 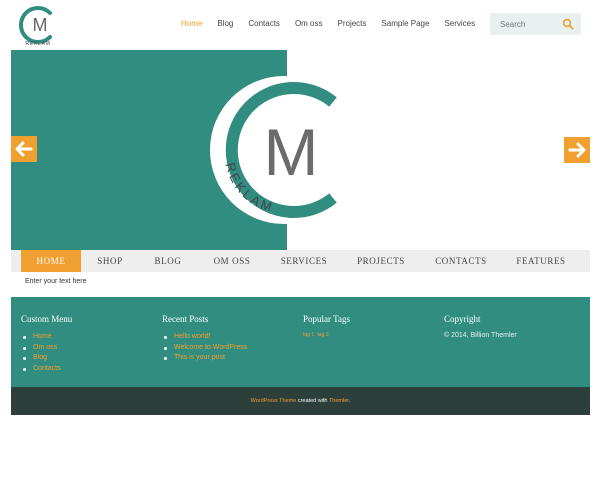 What do you see at coordinates (264, 24) in the screenshot?
I see `nav-contacts: Contacts` at bounding box center [264, 24].